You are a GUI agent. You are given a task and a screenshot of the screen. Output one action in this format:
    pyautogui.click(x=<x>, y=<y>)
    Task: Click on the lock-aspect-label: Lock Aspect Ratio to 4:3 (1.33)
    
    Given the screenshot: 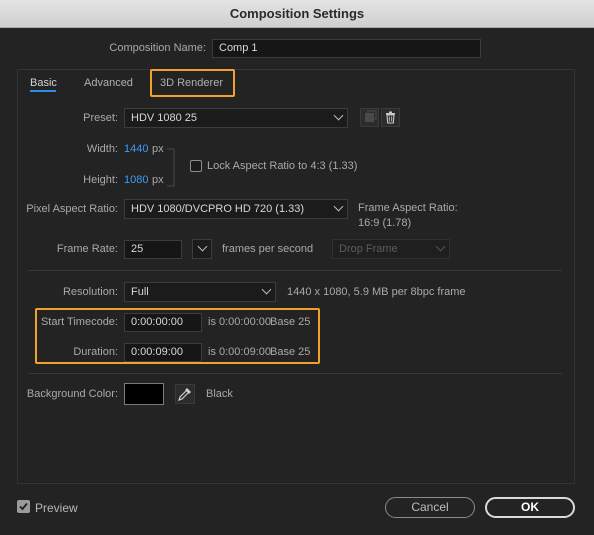 What is the action you would take?
    pyautogui.click(x=282, y=166)
    